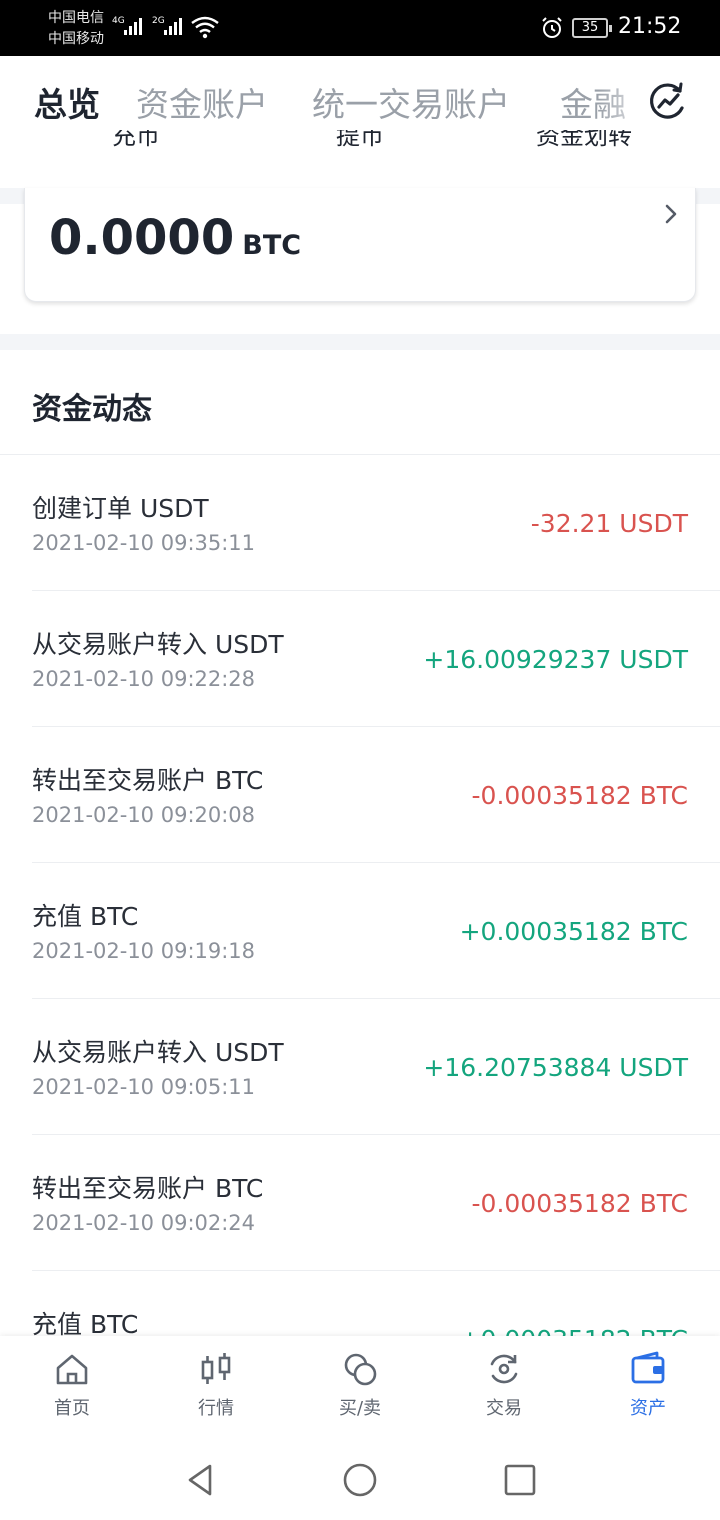 The height and width of the screenshot is (1520, 720). Describe the element at coordinates (200, 1480) in the screenshot. I see `back-icon` at that location.